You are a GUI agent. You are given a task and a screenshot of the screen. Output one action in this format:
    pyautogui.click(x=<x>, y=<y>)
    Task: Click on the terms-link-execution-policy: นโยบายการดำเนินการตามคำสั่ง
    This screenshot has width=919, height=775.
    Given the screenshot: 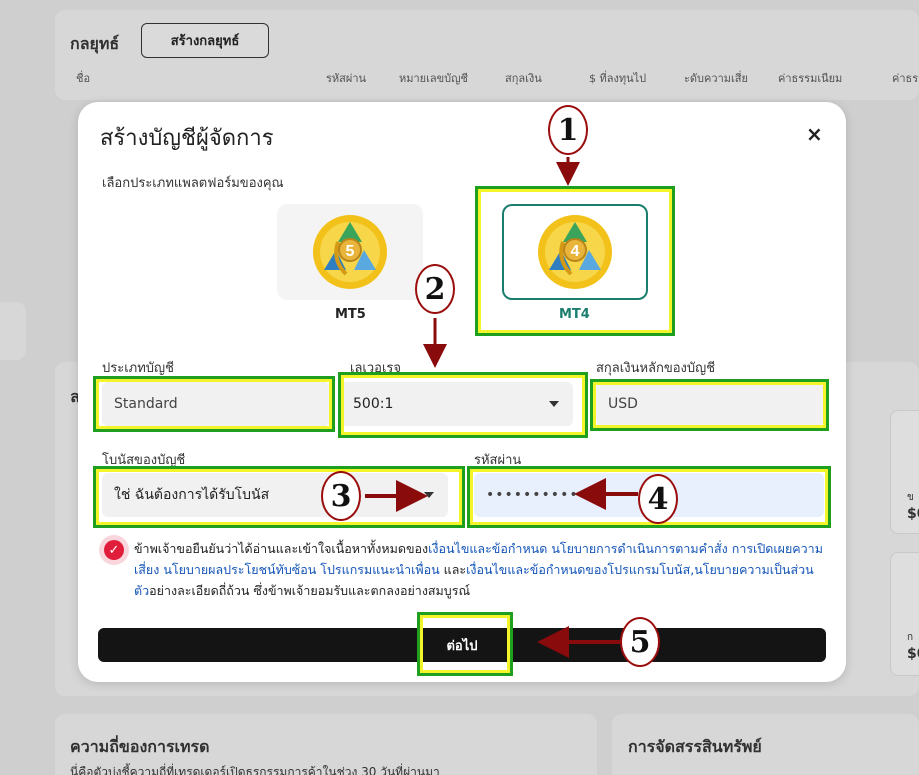 What is the action you would take?
    pyautogui.click(x=637, y=548)
    